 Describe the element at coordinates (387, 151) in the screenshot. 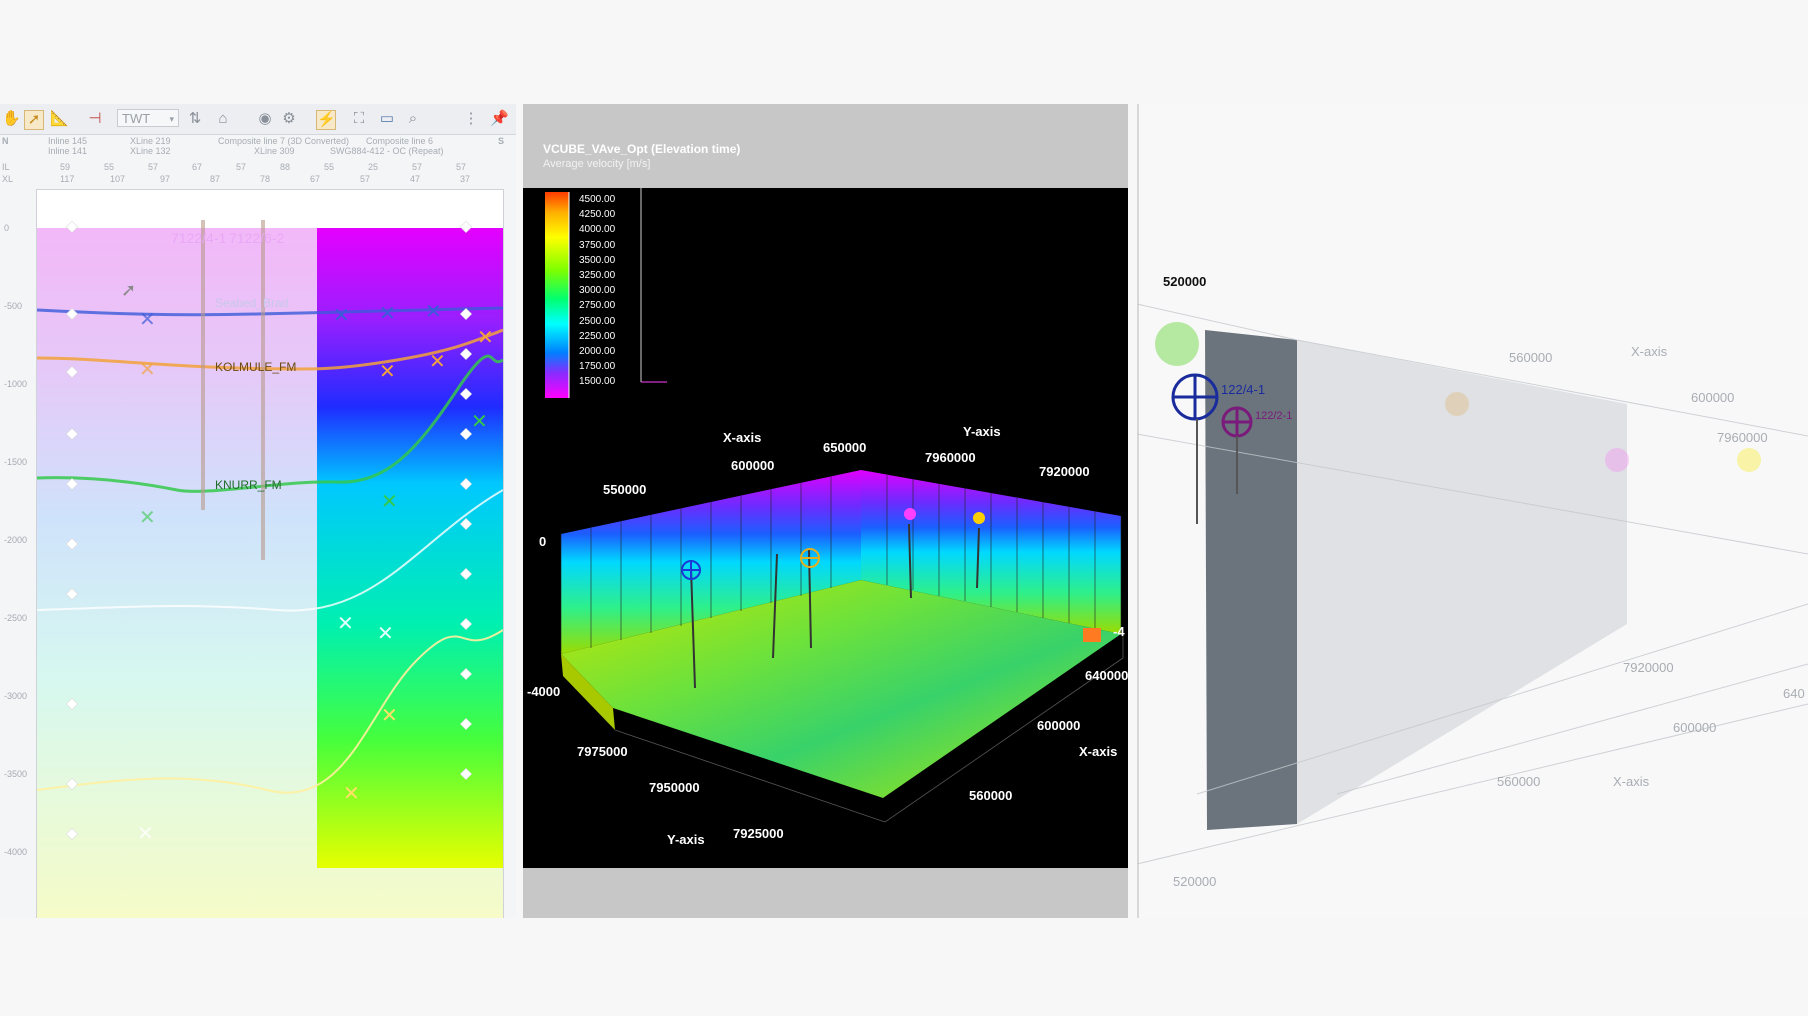

I see `inline-label: SWG884-412 - OC (Repeat)` at that location.